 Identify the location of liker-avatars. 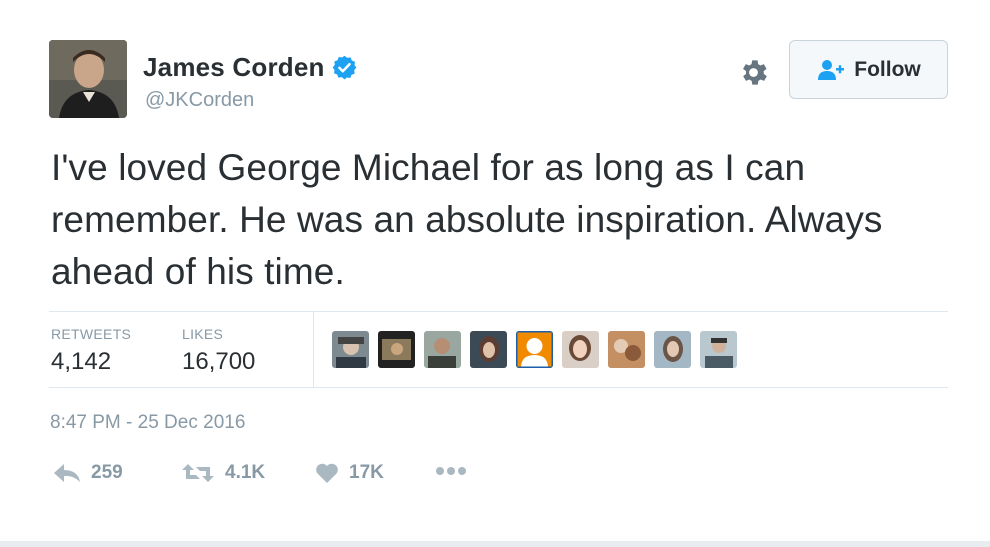
(539, 349).